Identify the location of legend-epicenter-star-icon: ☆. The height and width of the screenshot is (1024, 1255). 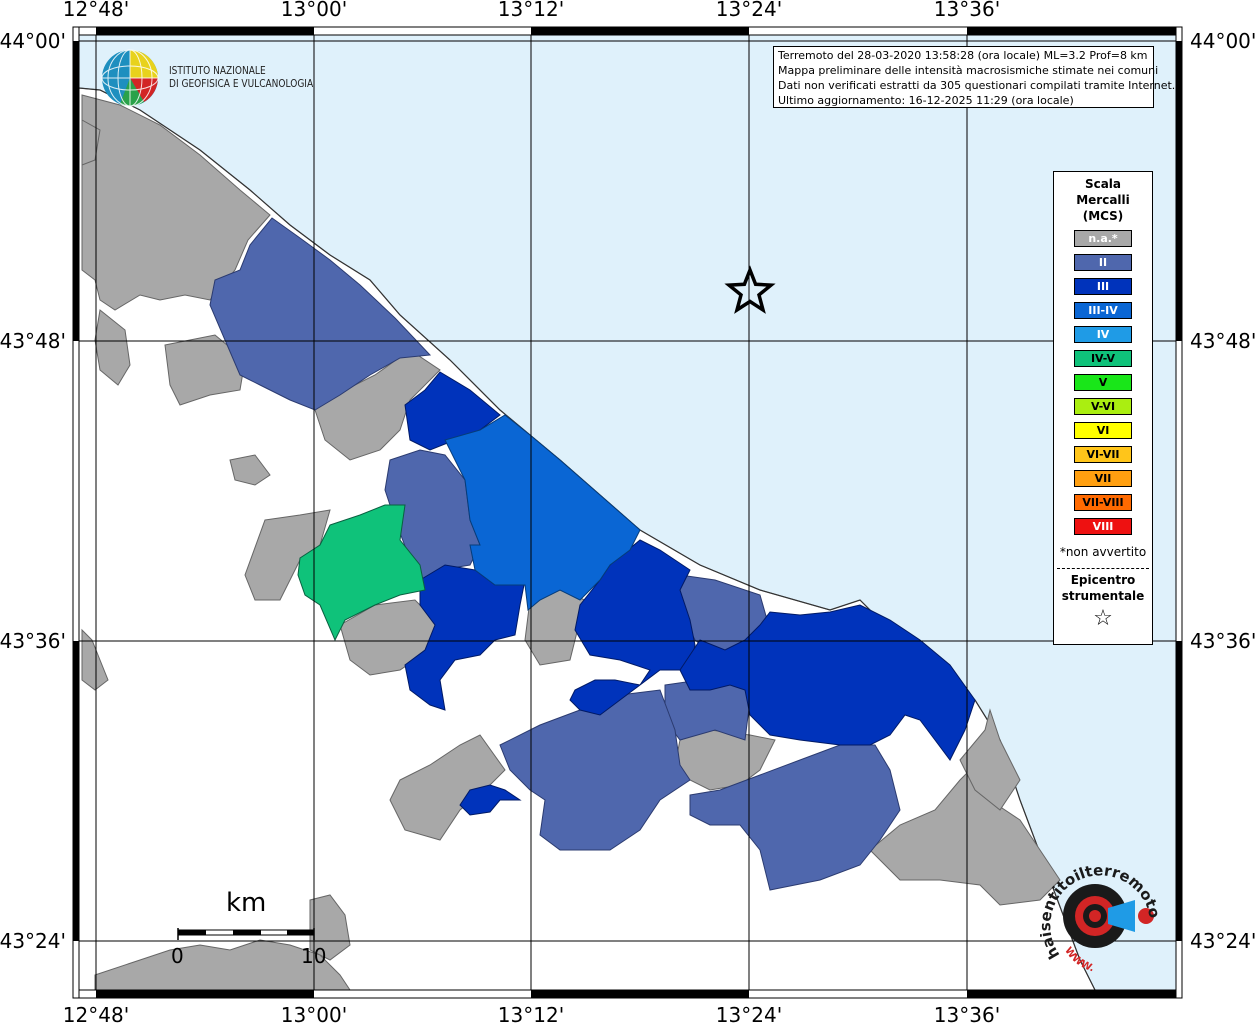
(1103, 618).